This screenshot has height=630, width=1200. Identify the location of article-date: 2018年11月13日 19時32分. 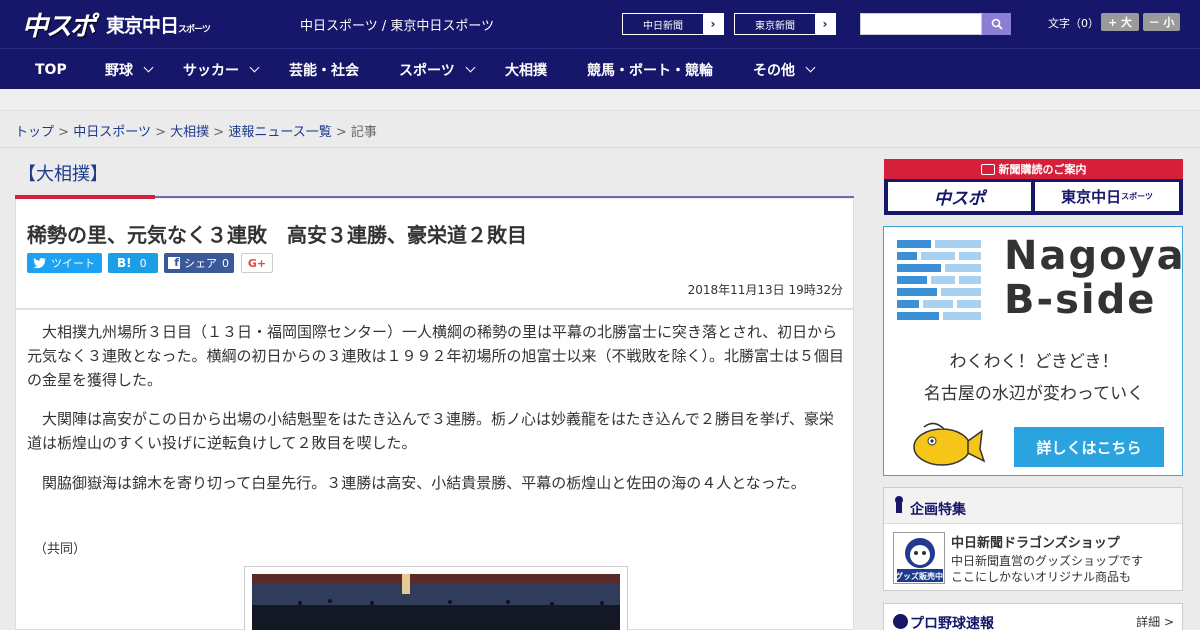
(765, 290).